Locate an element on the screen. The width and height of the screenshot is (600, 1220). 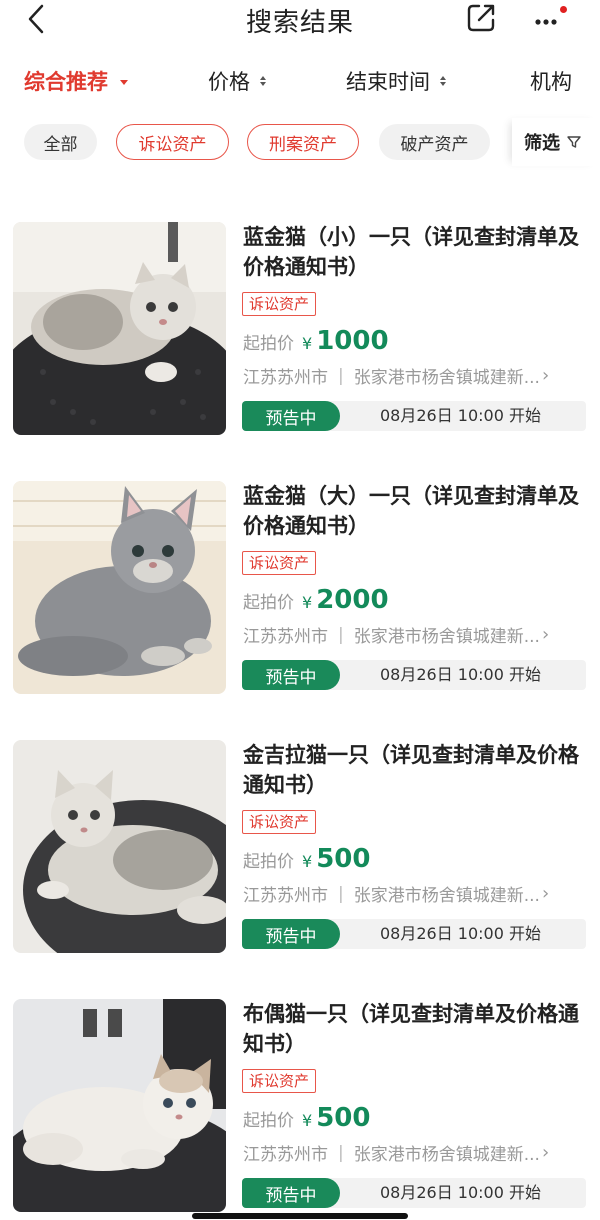
share-button is located at coordinates (481, 18).